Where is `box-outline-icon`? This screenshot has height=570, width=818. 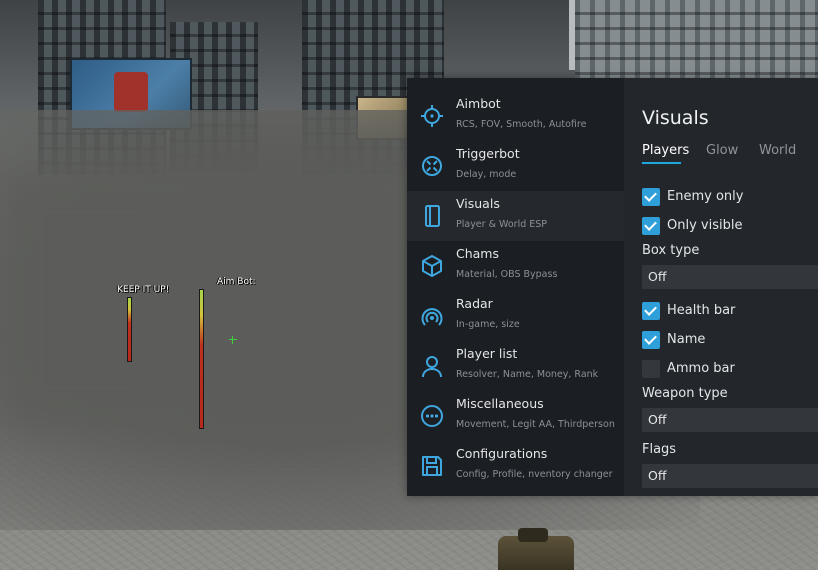
box-outline-icon is located at coordinates (432, 216).